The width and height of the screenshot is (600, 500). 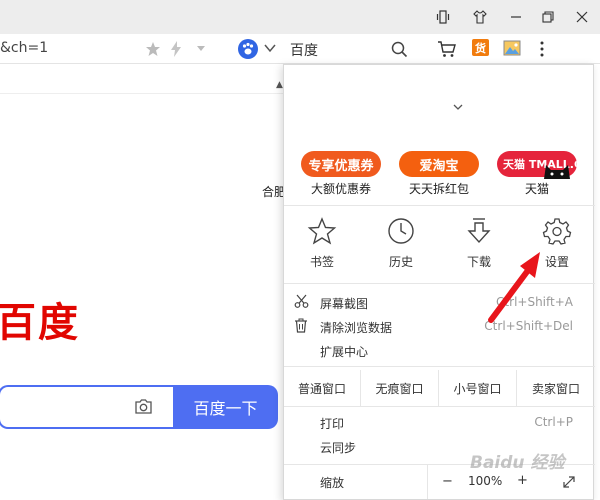 I want to click on tool-bookmarks: 书签, so click(x=322, y=243).